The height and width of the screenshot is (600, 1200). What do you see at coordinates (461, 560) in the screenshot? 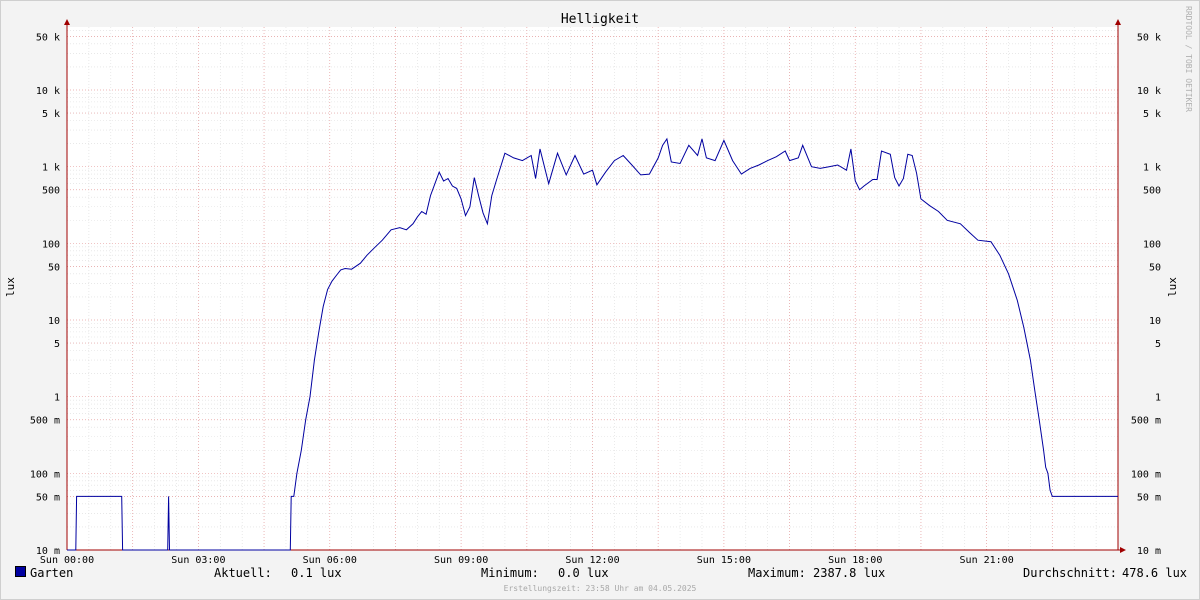
I see `x-tick-label: Sun 09:00` at bounding box center [461, 560].